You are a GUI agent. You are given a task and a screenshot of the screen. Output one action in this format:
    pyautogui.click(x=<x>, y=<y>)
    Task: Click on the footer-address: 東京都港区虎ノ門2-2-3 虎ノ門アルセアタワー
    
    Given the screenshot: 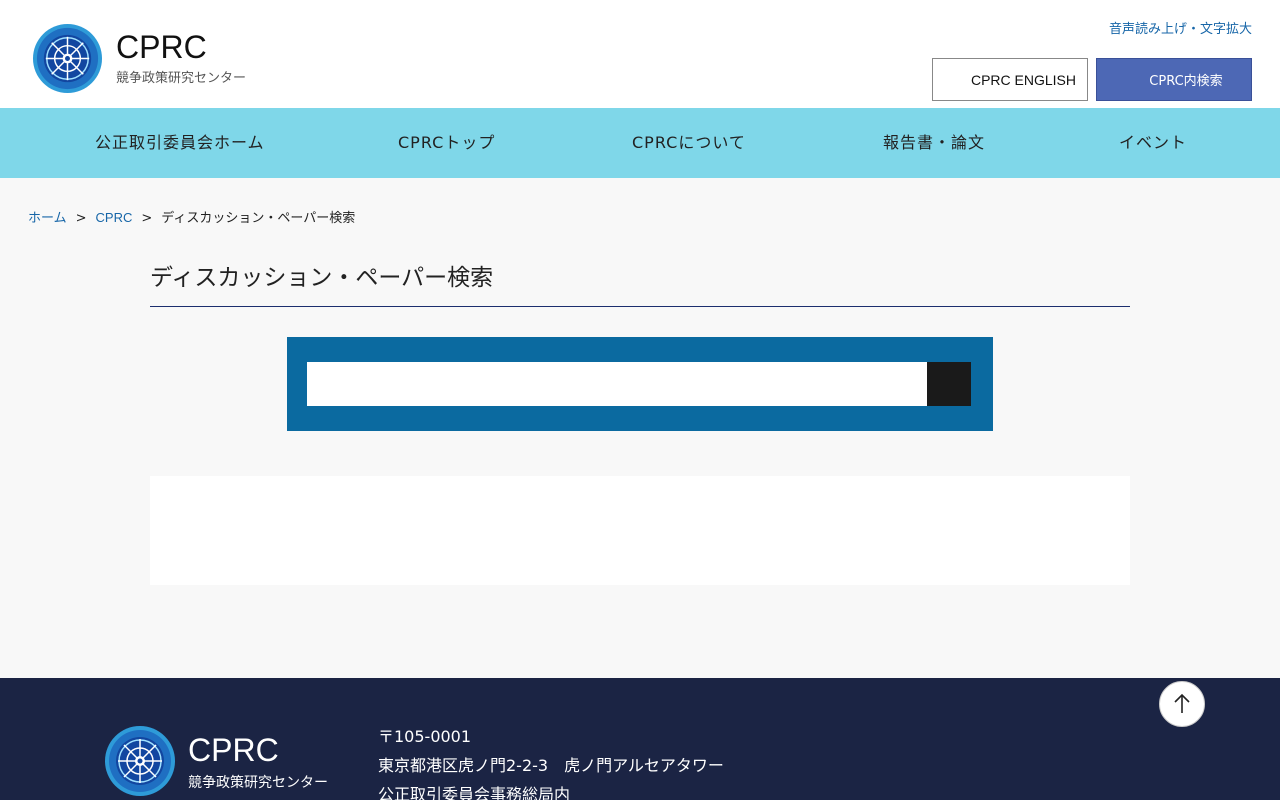 What is the action you would take?
    pyautogui.click(x=551, y=765)
    